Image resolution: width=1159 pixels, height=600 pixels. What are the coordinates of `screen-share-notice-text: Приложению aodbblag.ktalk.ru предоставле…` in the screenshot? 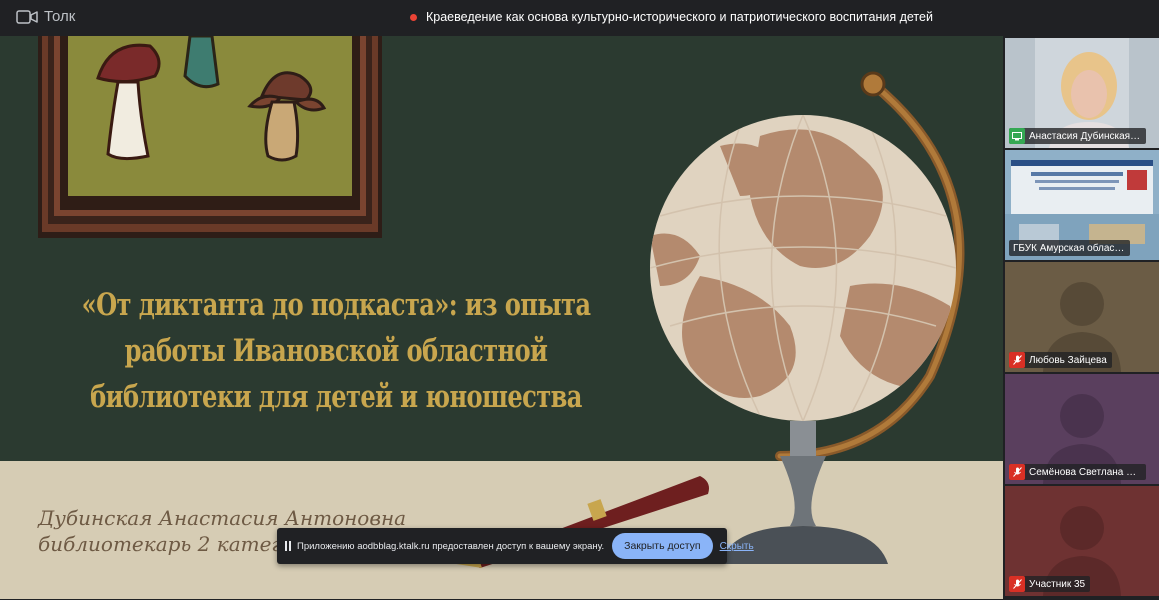 It's located at (451, 546).